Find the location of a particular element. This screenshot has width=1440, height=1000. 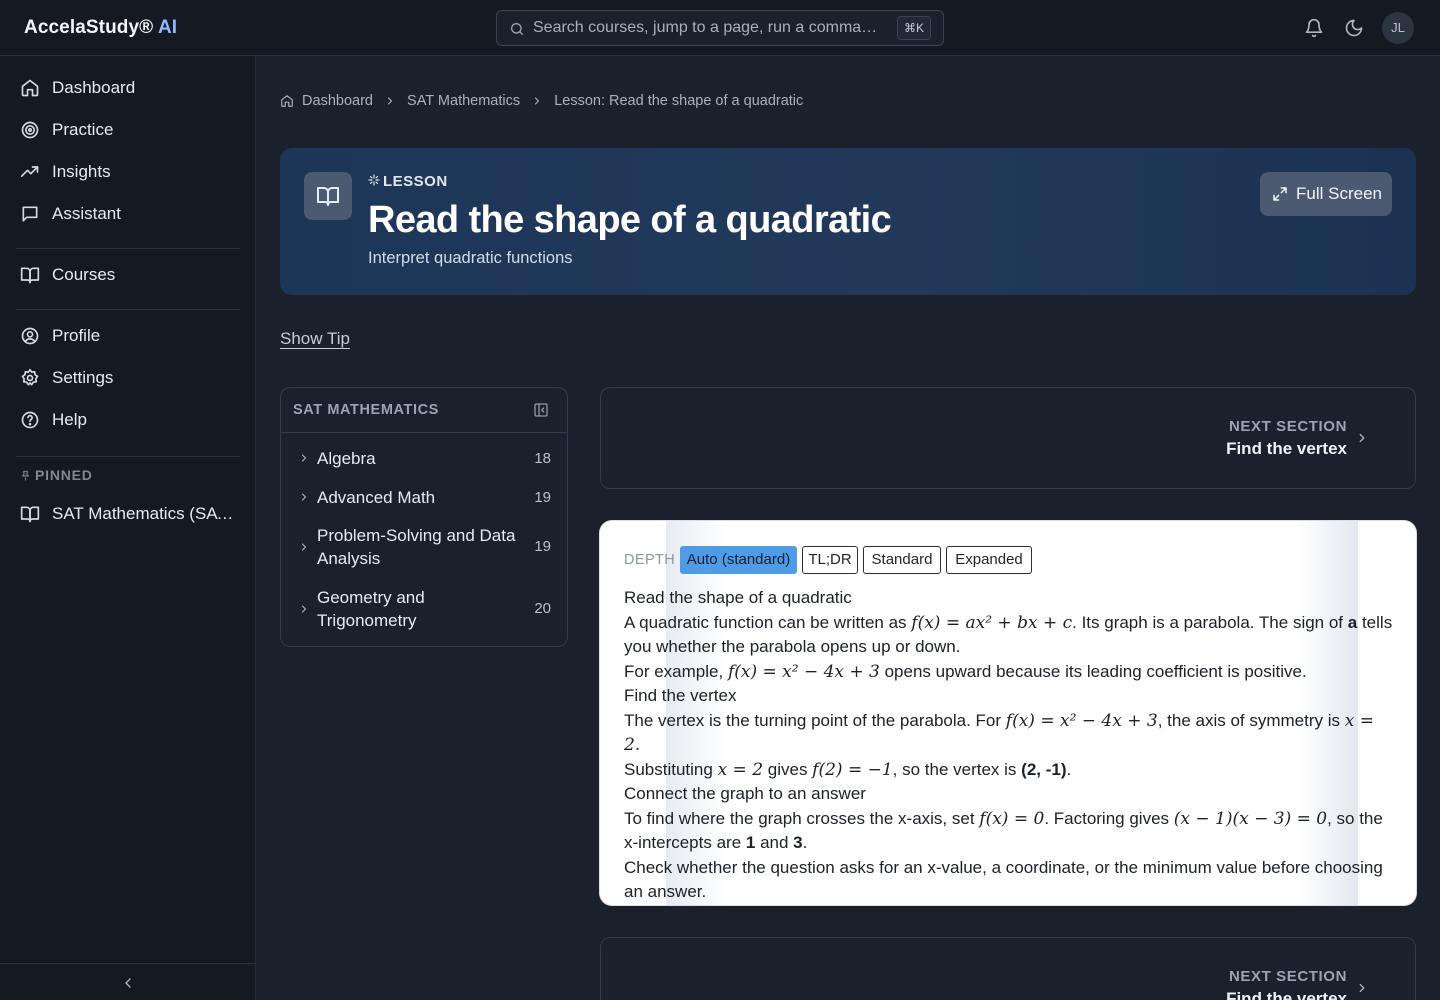

sidebar-item-label: Dashboard is located at coordinates (94, 87).